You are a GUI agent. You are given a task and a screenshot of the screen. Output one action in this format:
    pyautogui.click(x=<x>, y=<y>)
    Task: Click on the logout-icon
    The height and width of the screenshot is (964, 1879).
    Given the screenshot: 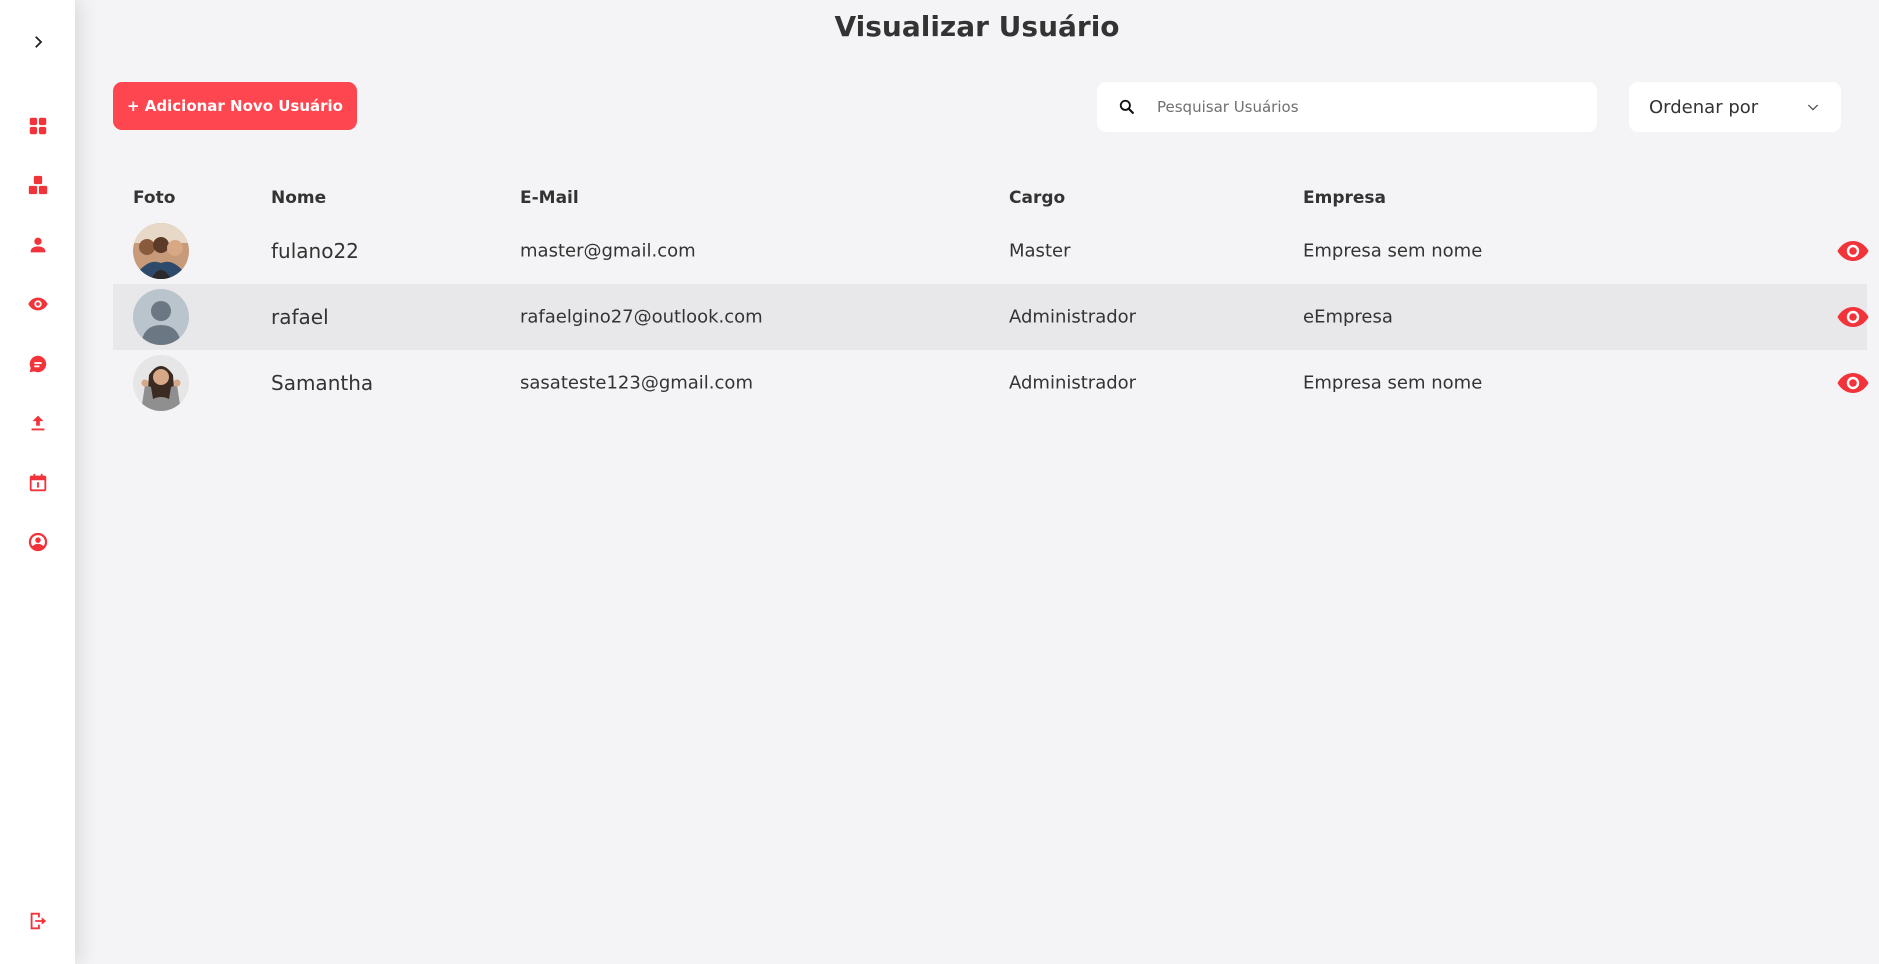 What is the action you would take?
    pyautogui.click(x=38, y=921)
    